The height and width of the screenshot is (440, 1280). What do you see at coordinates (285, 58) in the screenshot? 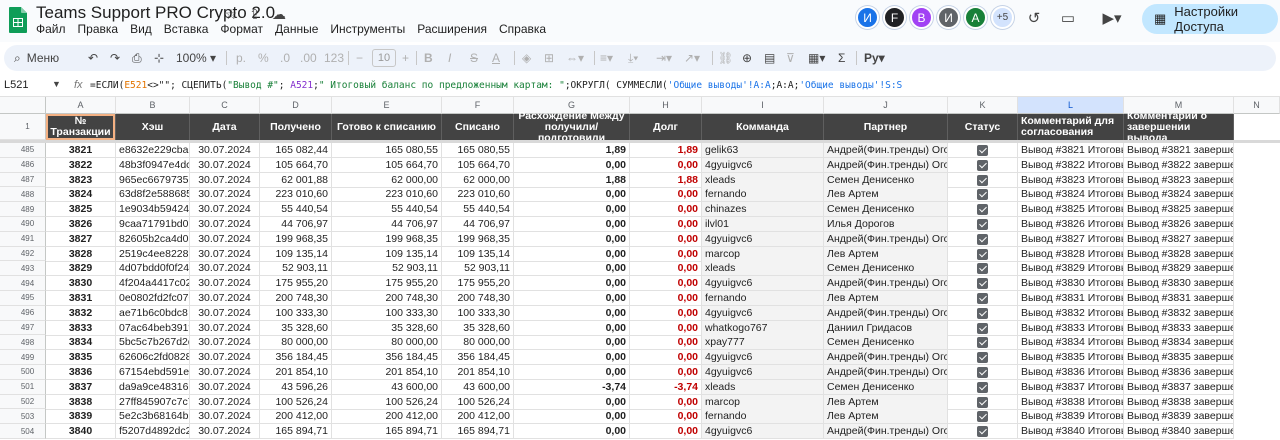
I see `decrease-decimal: .0` at bounding box center [285, 58].